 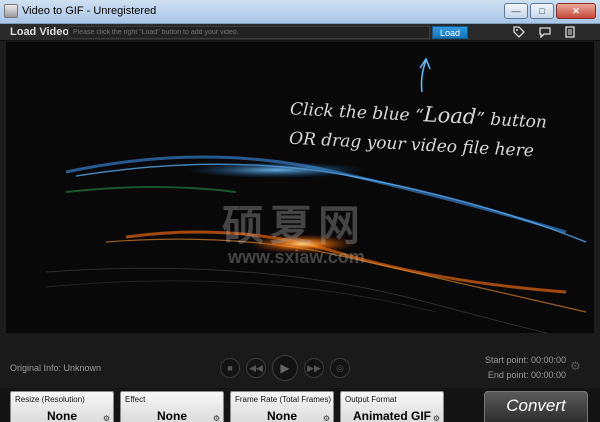 What do you see at coordinates (56, 368) in the screenshot?
I see `original-info: Original Info: Unknown` at bounding box center [56, 368].